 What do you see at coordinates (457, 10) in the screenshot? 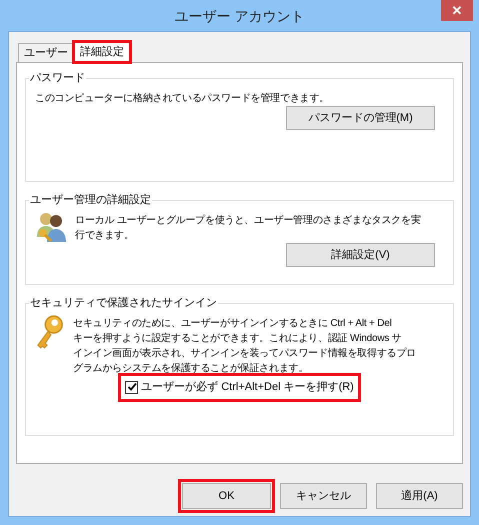
I see `close-button: ✕` at bounding box center [457, 10].